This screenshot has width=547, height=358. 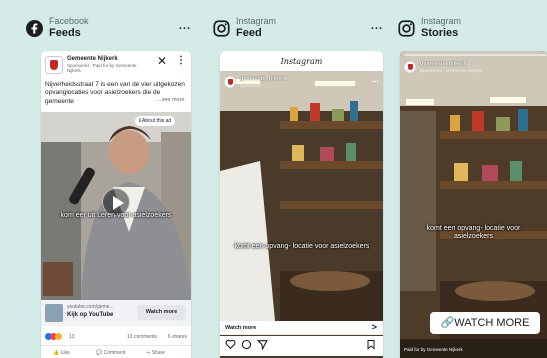 I want to click on facebook-icon, so click(x=34, y=28).